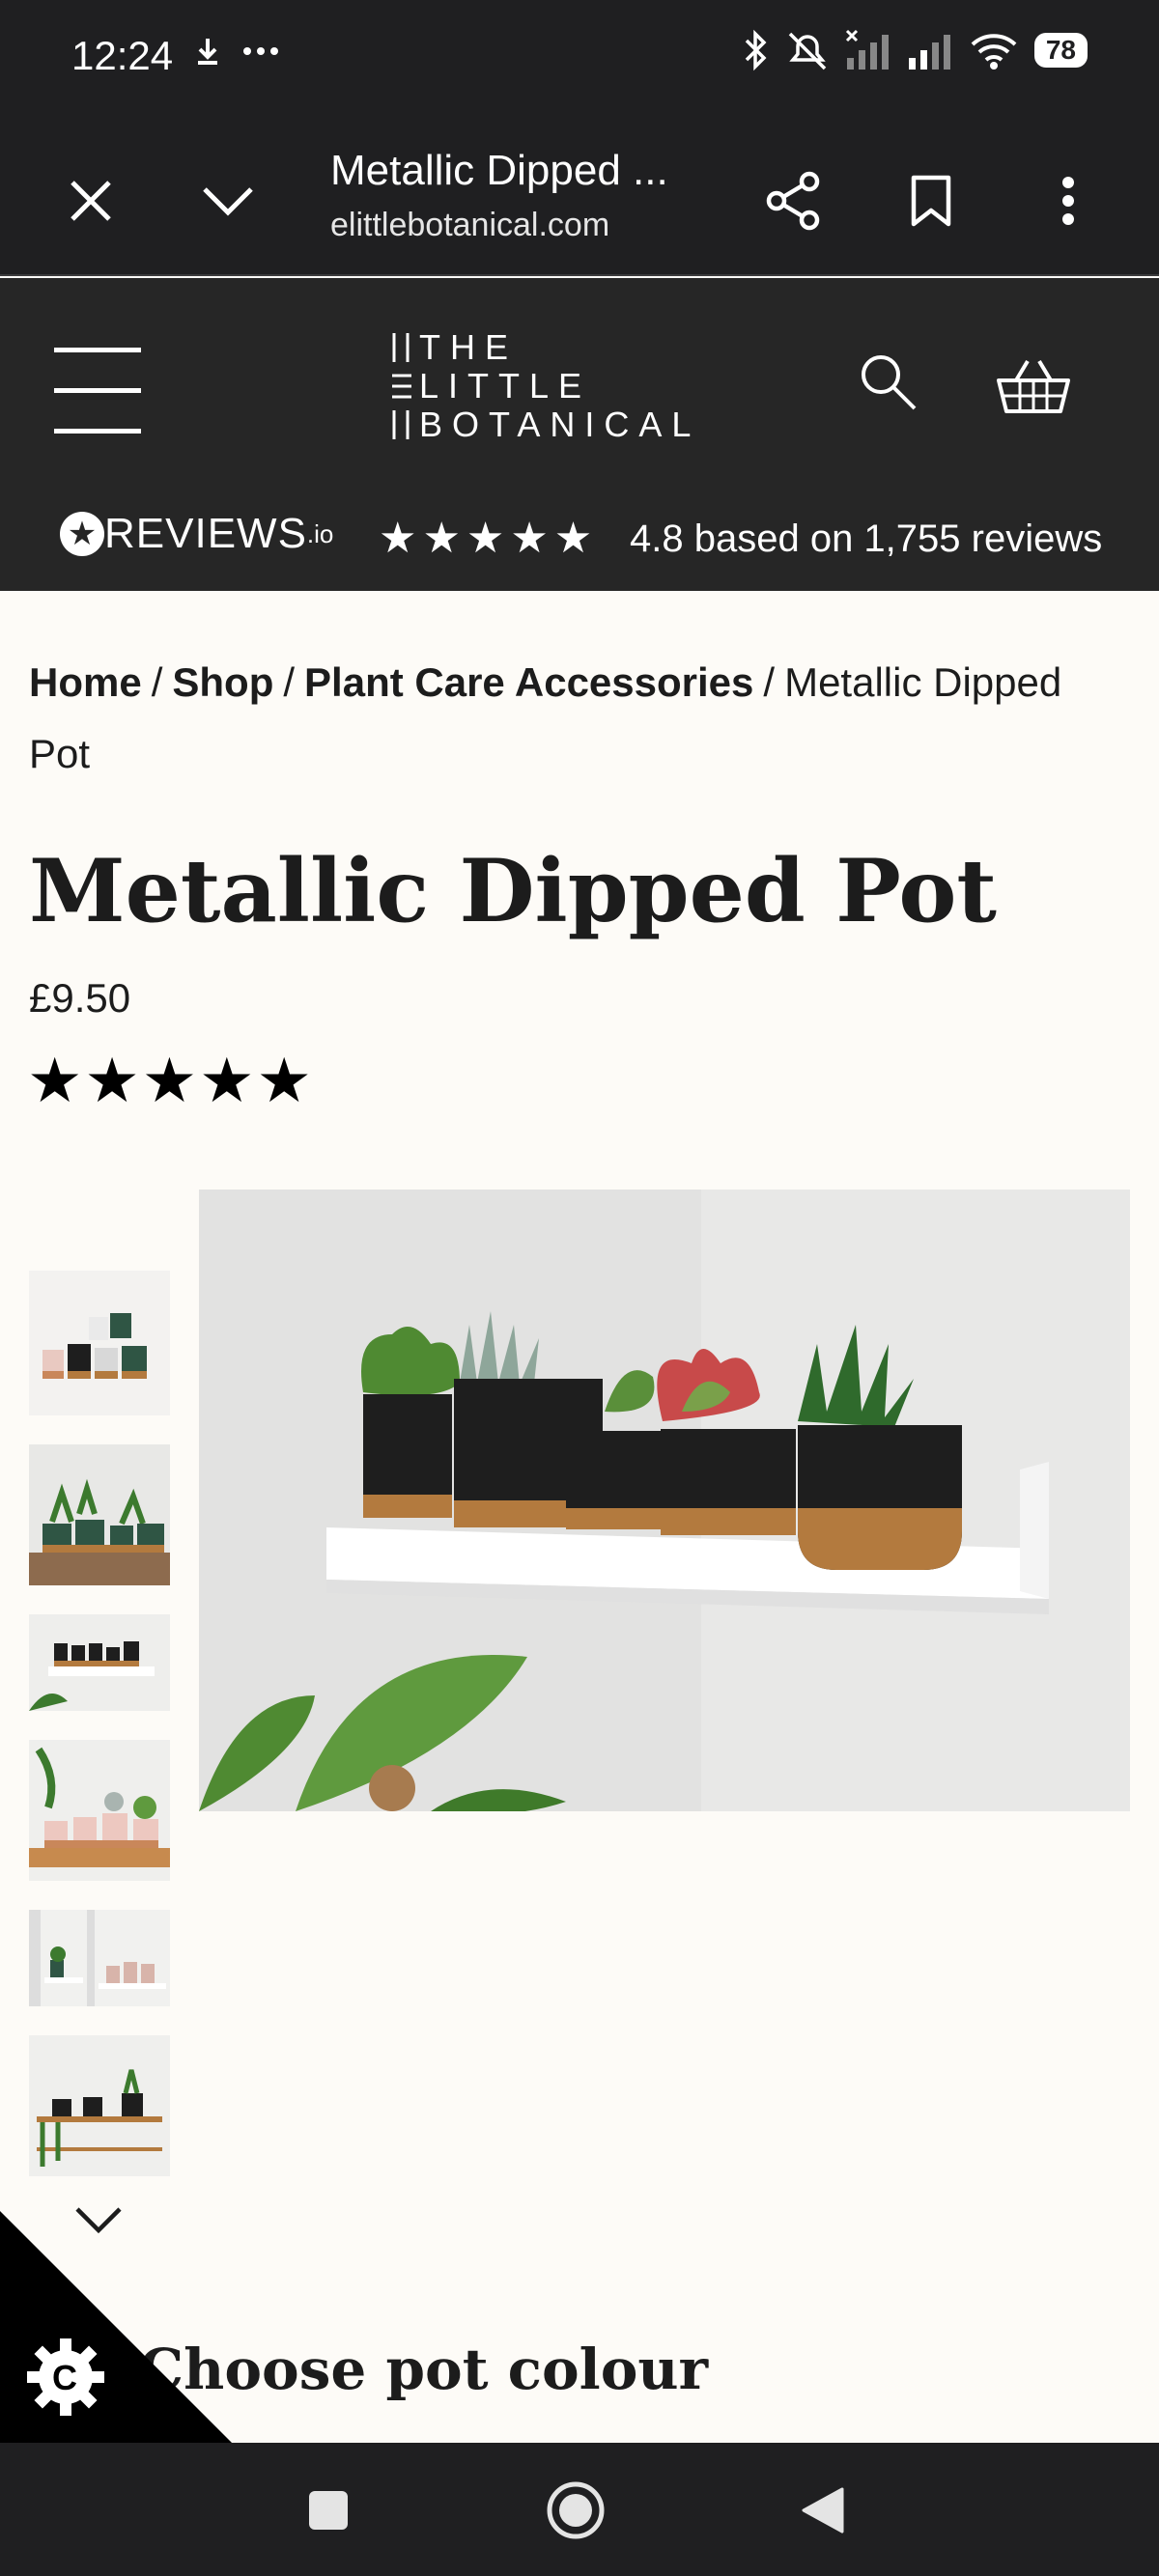  I want to click on green-pots-thumbnail, so click(99, 1515).